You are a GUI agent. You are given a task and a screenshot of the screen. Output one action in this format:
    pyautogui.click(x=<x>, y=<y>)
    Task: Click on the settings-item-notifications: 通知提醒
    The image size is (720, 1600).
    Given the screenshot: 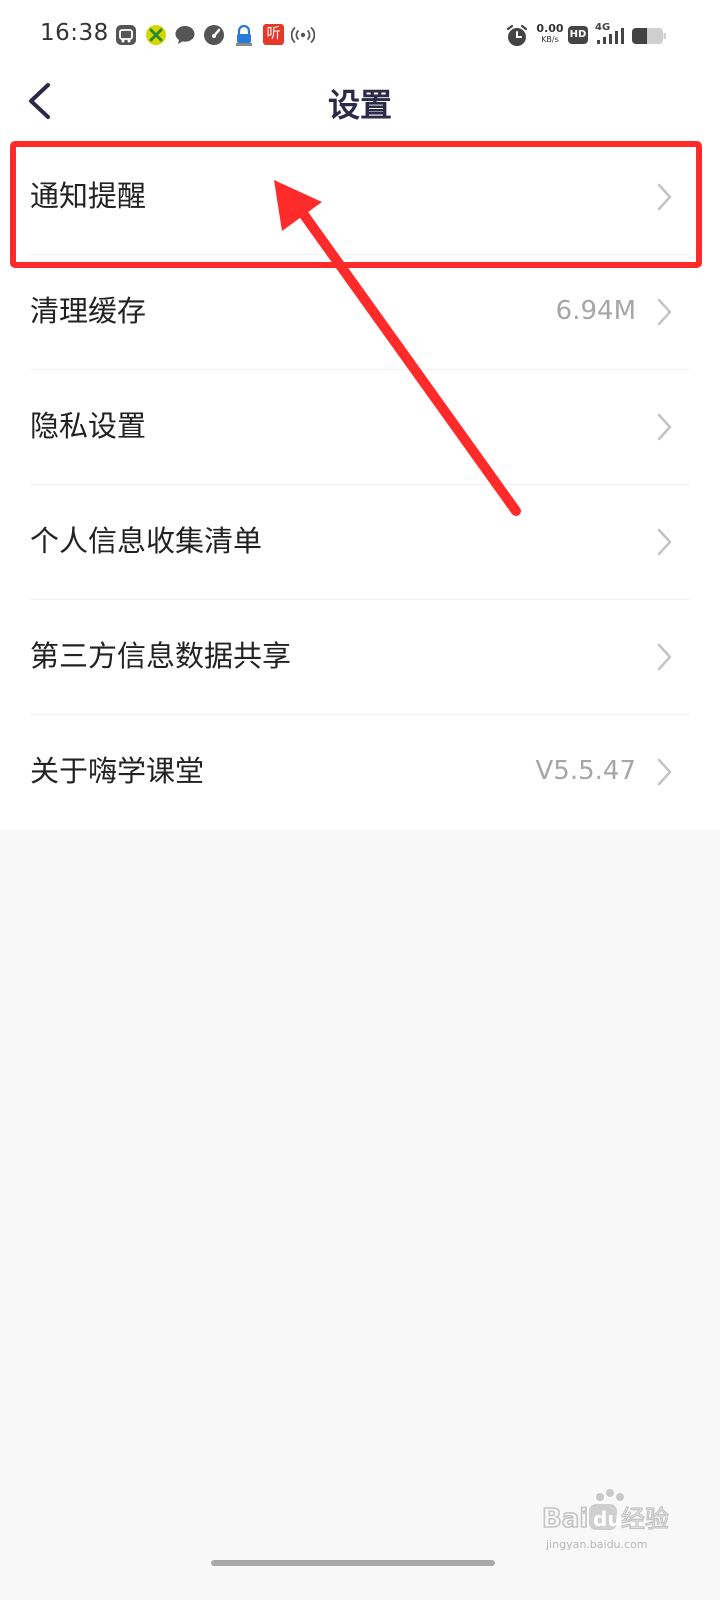 What is the action you would take?
    pyautogui.click(x=360, y=197)
    